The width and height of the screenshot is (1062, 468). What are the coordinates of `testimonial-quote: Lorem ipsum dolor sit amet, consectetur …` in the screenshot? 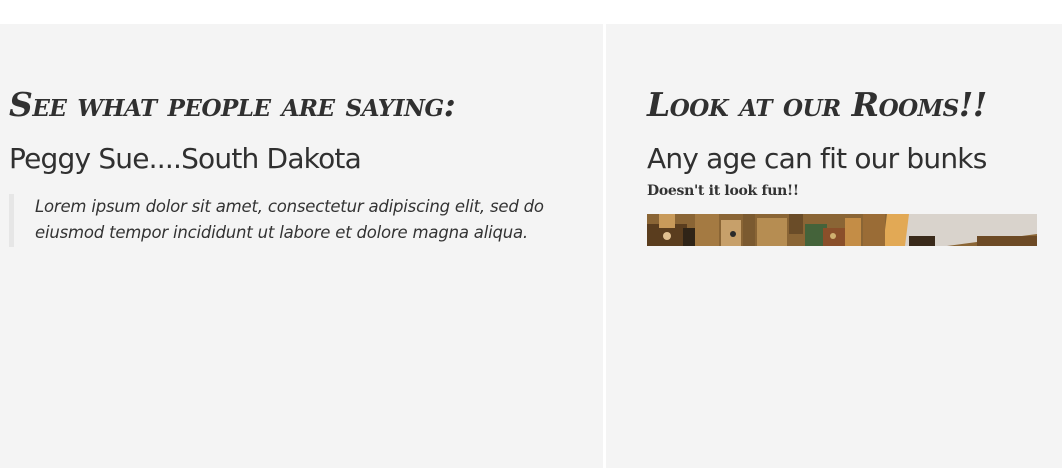 It's located at (276, 220).